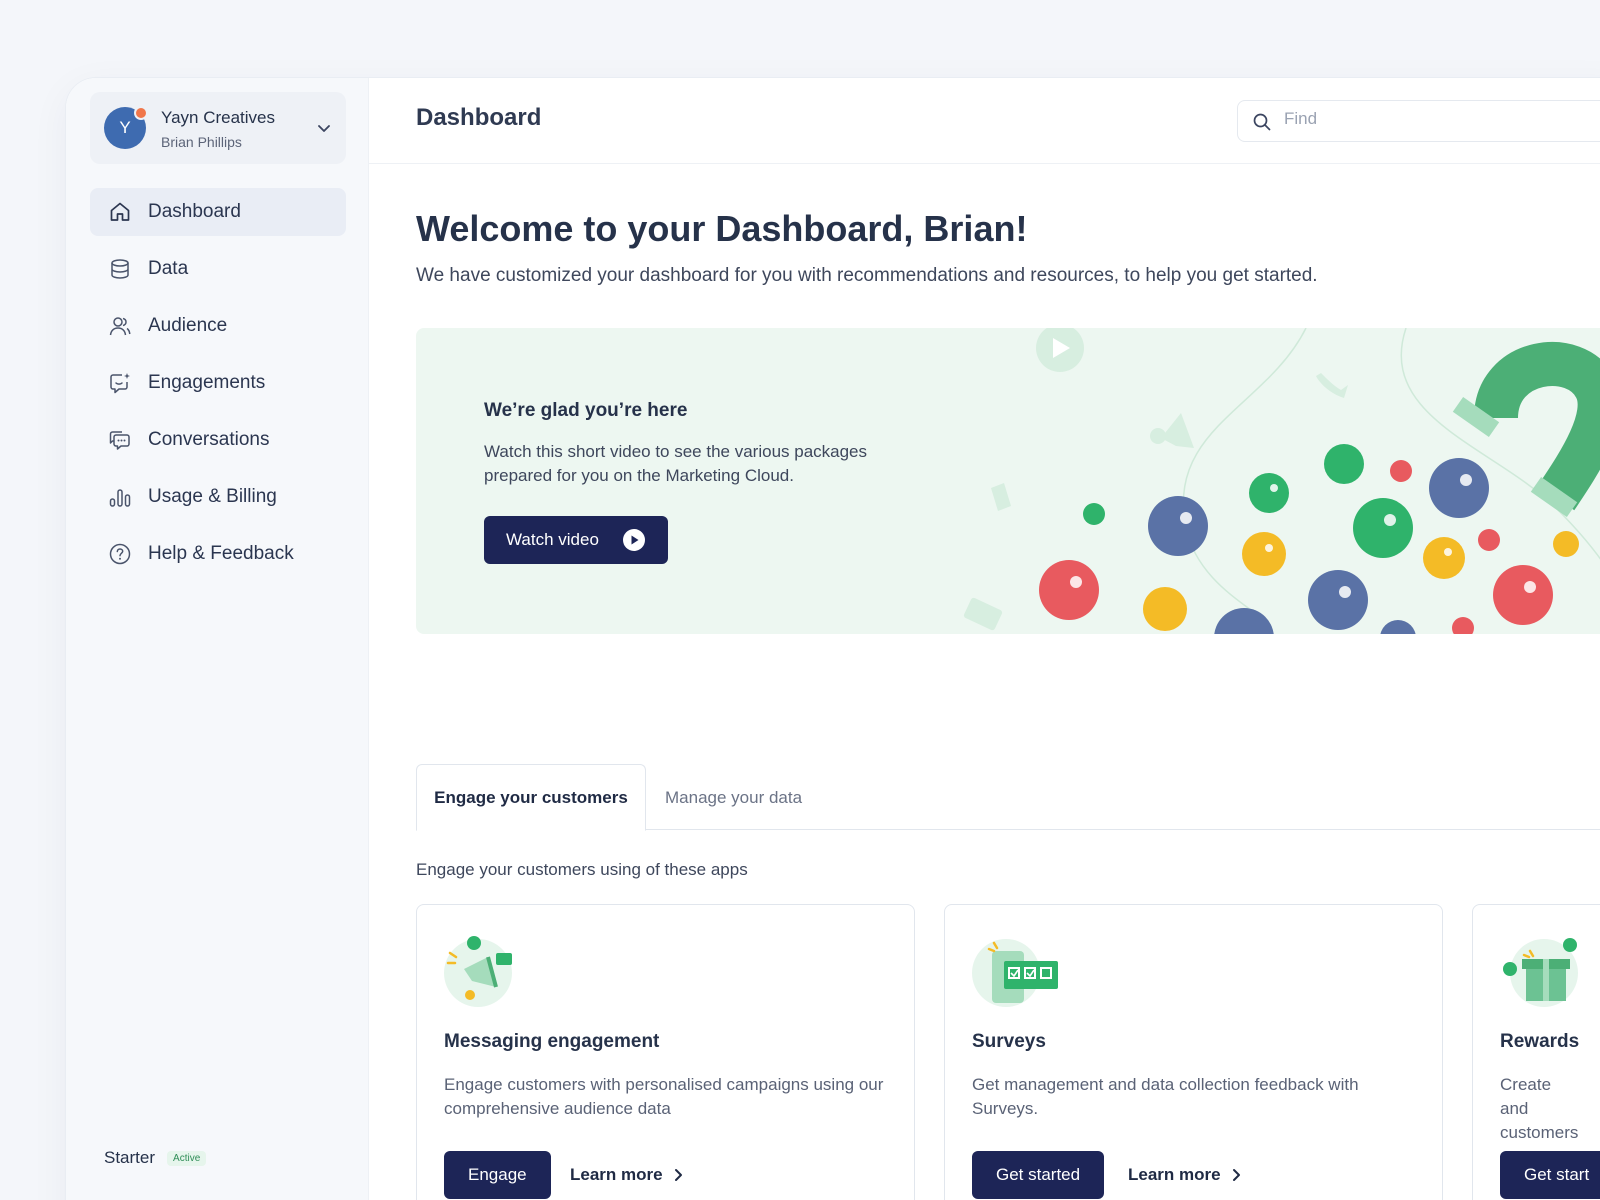  What do you see at coordinates (1262, 122) in the screenshot?
I see `search-icon` at bounding box center [1262, 122].